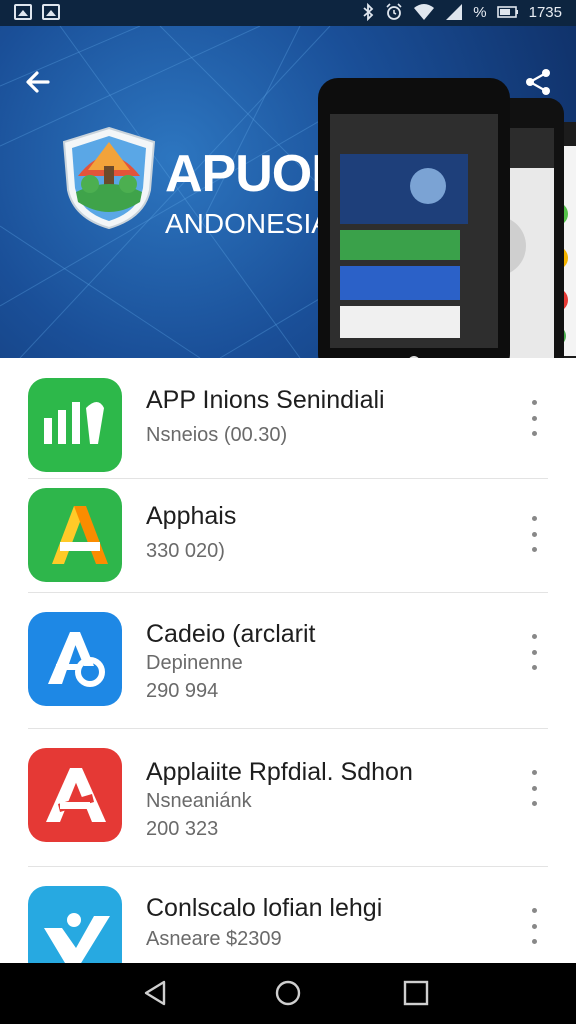 The width and height of the screenshot is (576, 1024). What do you see at coordinates (247, 223) in the screenshot?
I see `brand-subtitle: ANDONESIA` at bounding box center [247, 223].